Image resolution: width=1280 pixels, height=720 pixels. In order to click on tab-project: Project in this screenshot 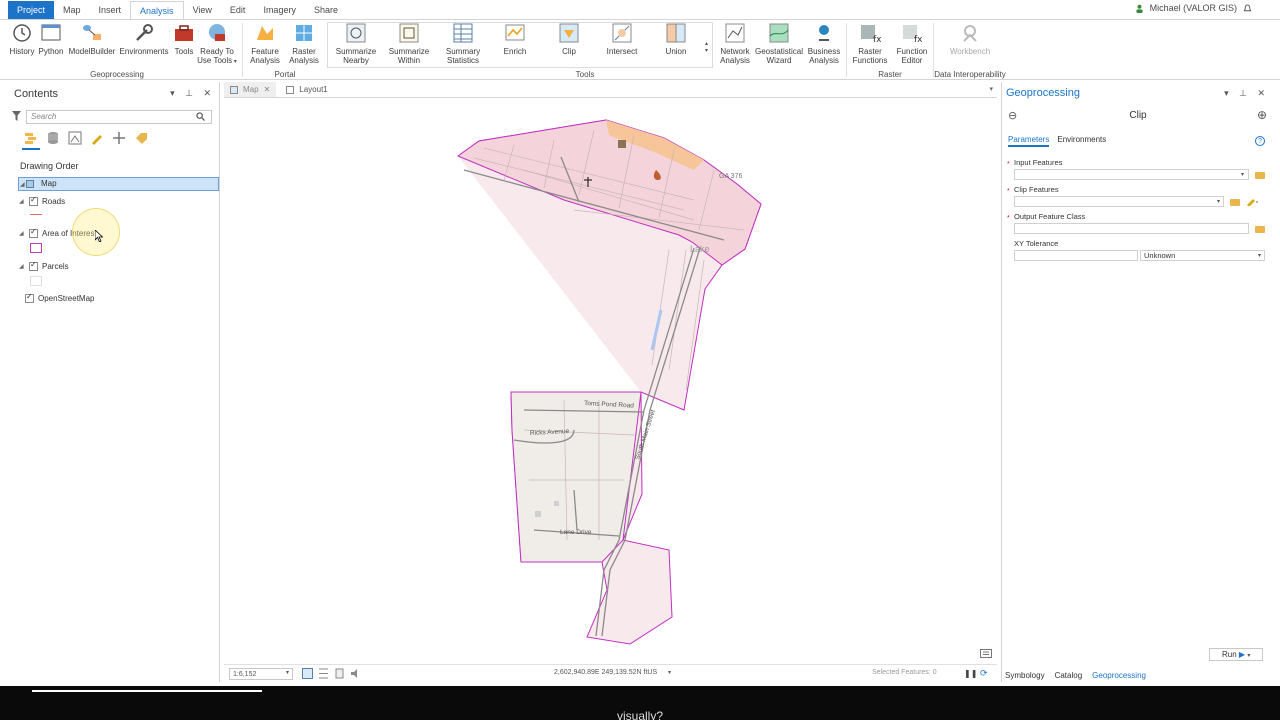, I will do `click(31, 10)`.